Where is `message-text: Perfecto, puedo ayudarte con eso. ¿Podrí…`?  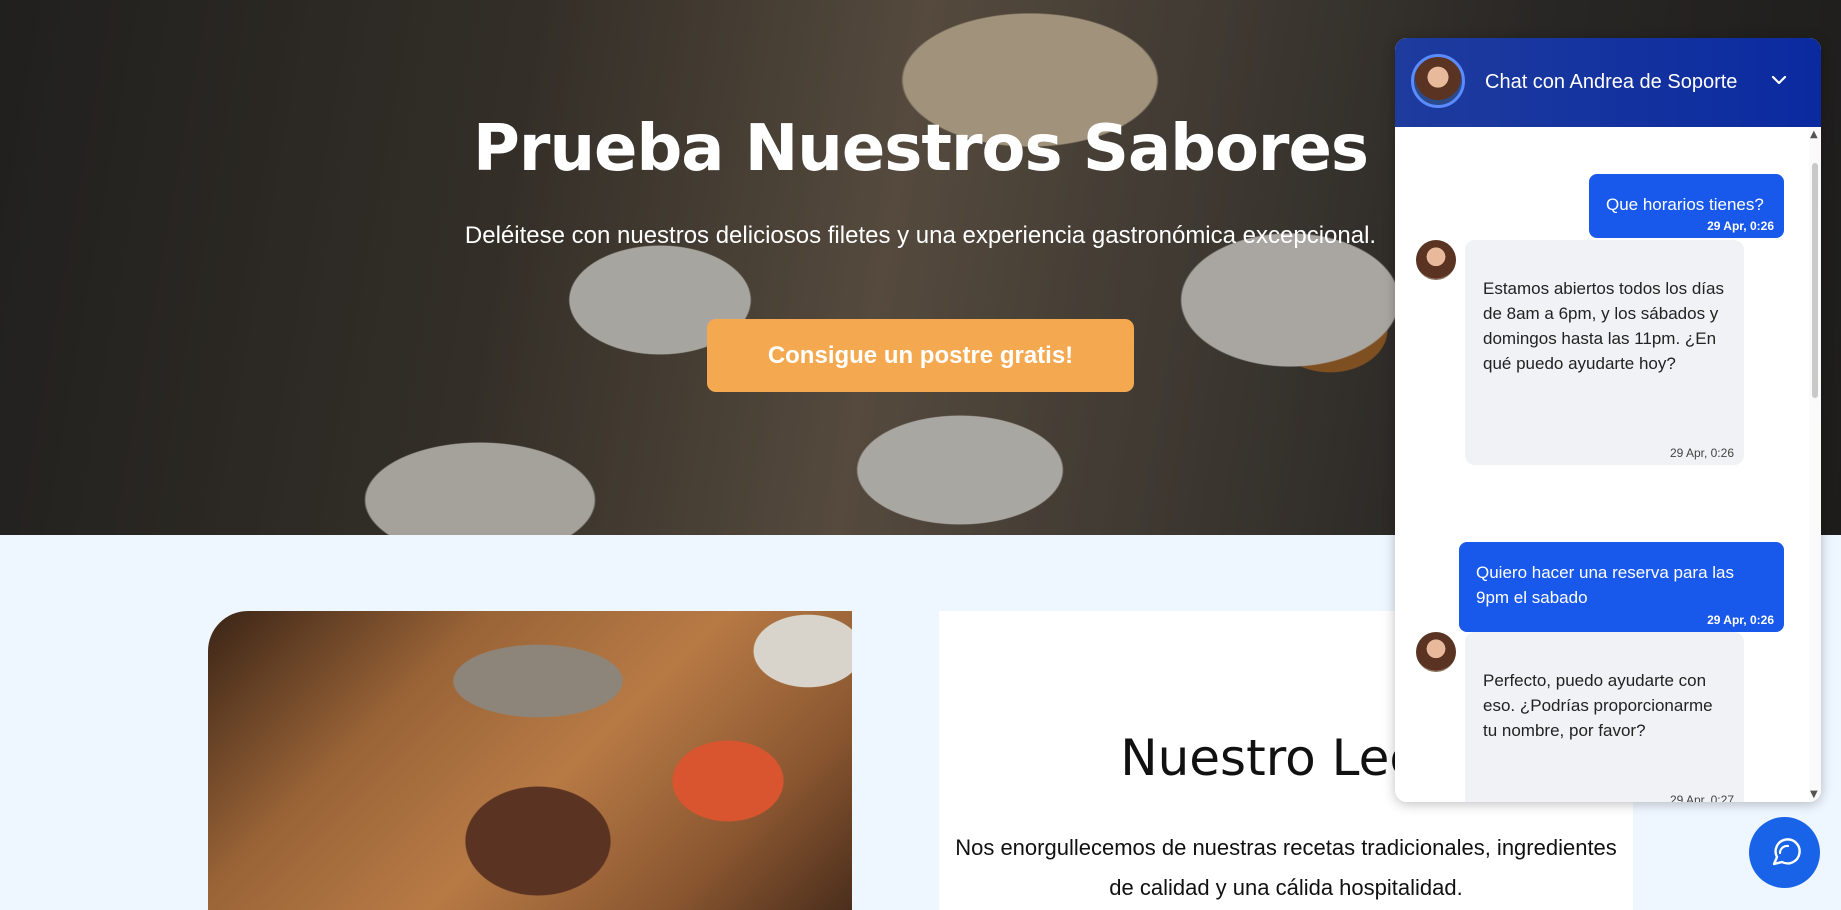 message-text: Perfecto, puedo ayudarte con eso. ¿Podrí… is located at coordinates (1598, 705).